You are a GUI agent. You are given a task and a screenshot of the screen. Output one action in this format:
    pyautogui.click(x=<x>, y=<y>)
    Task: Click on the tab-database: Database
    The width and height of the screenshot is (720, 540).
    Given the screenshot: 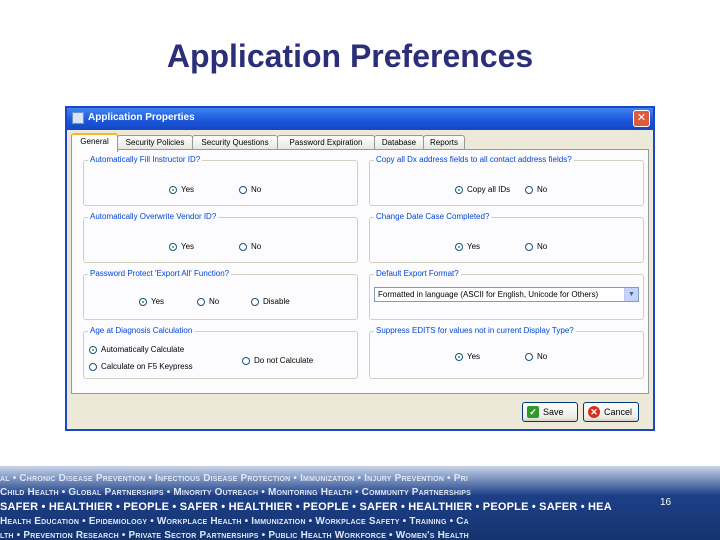 What is the action you would take?
    pyautogui.click(x=399, y=142)
    